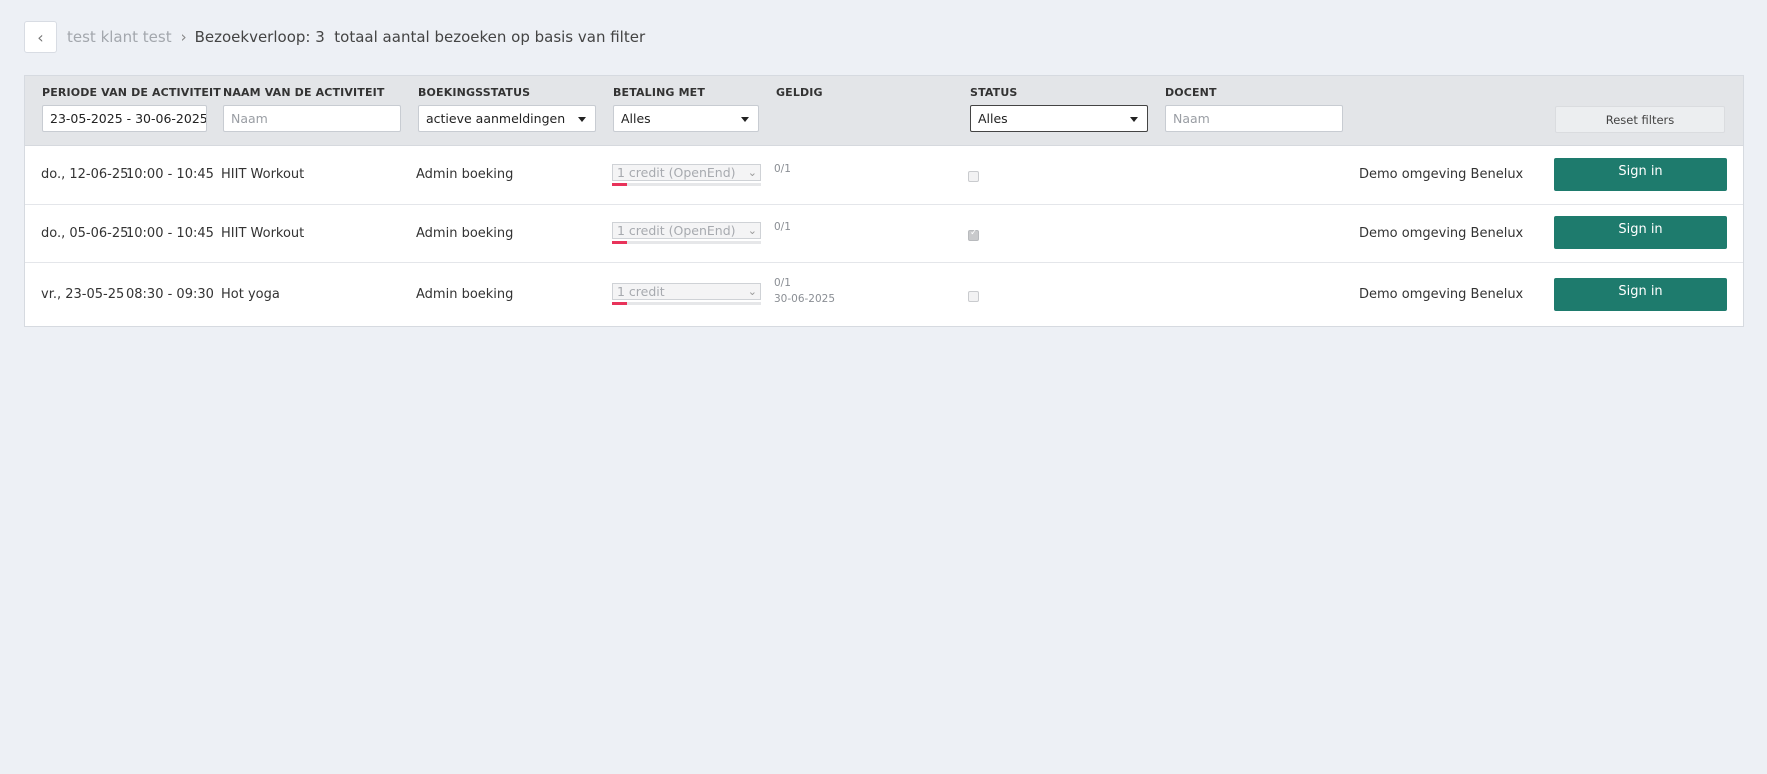  I want to click on booking-status-select: actieve aanmeldingen, so click(507, 118).